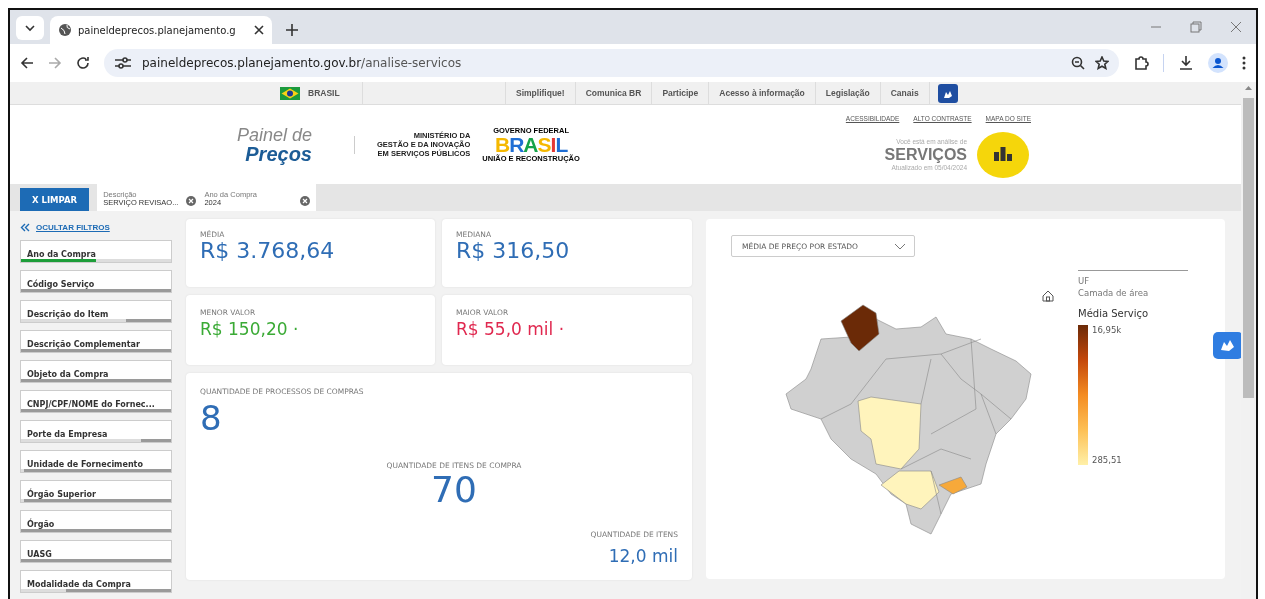 This screenshot has height=599, width=1265. Describe the element at coordinates (96, 551) in the screenshot. I see `filter-dropdown: UASG` at that location.